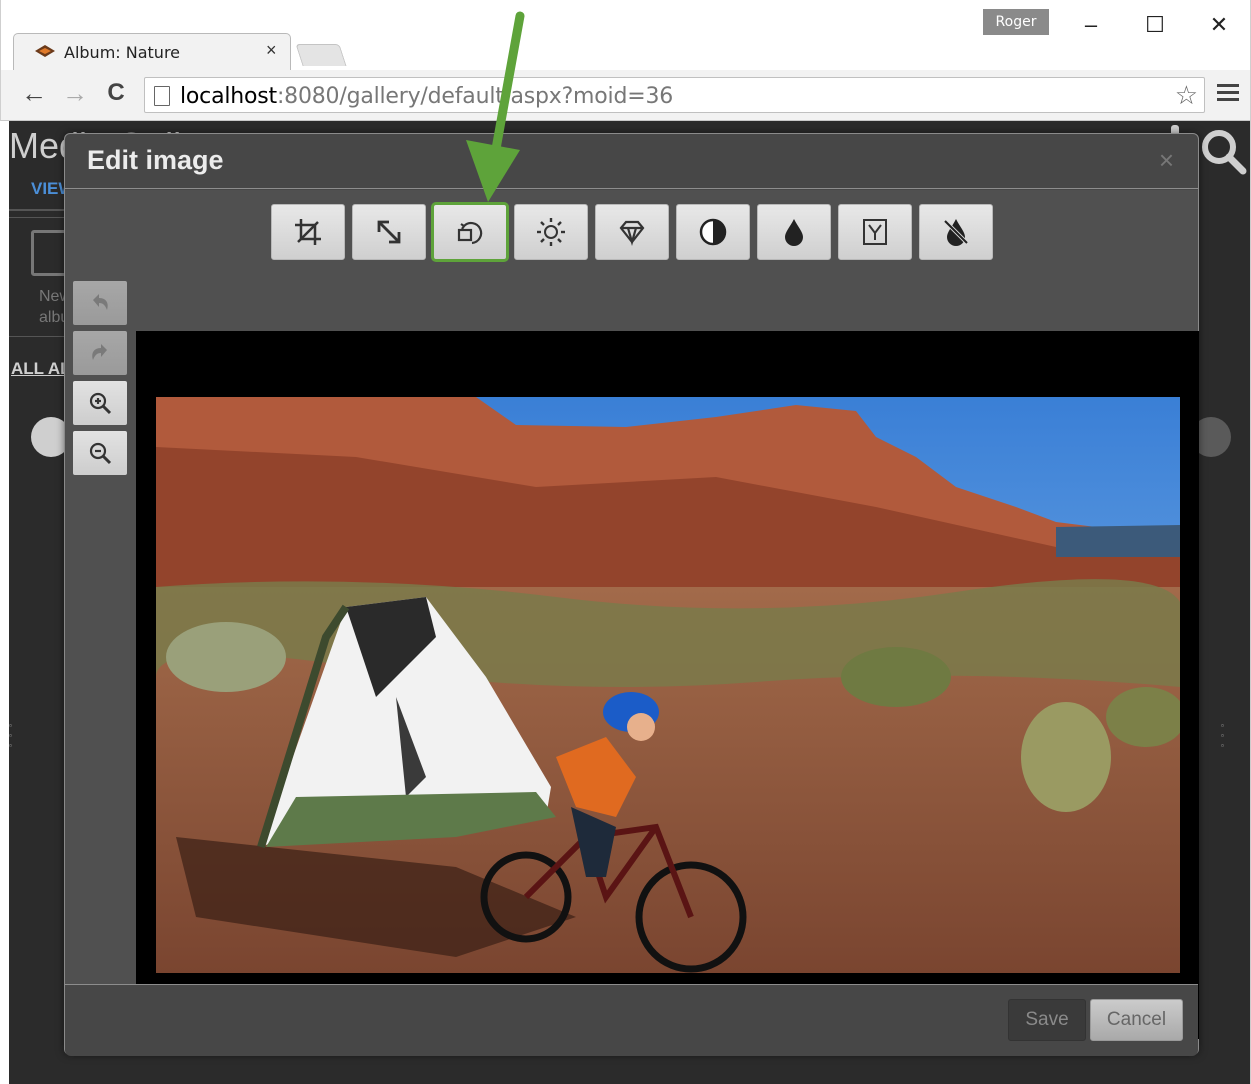 The image size is (1251, 1084). I want to click on new-album-button: New album, so click(46, 277).